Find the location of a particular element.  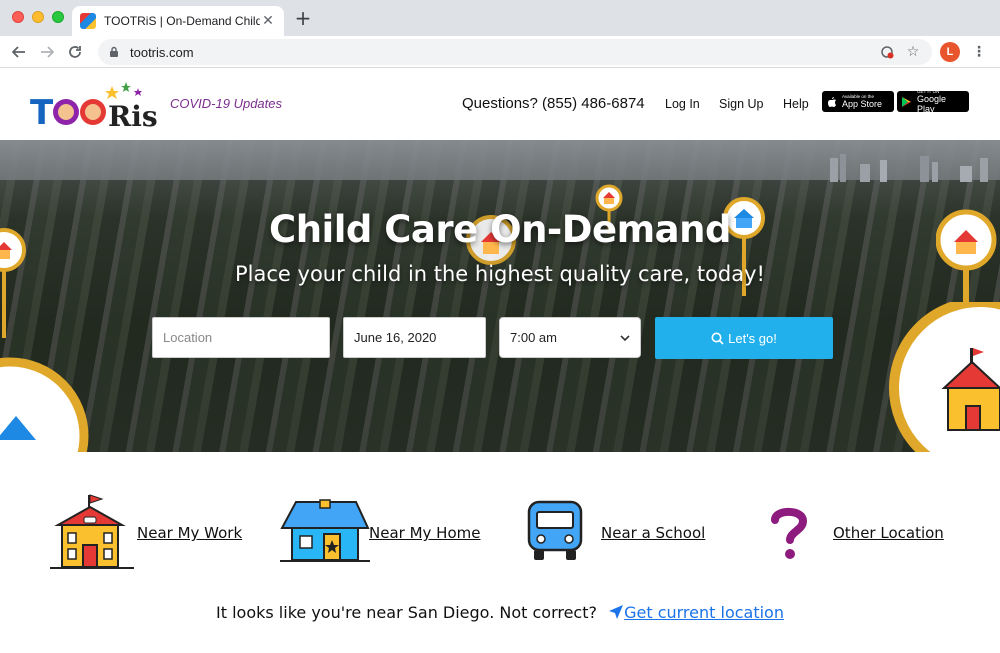

hero-title: Child Care On-Demand is located at coordinates (500, 229).